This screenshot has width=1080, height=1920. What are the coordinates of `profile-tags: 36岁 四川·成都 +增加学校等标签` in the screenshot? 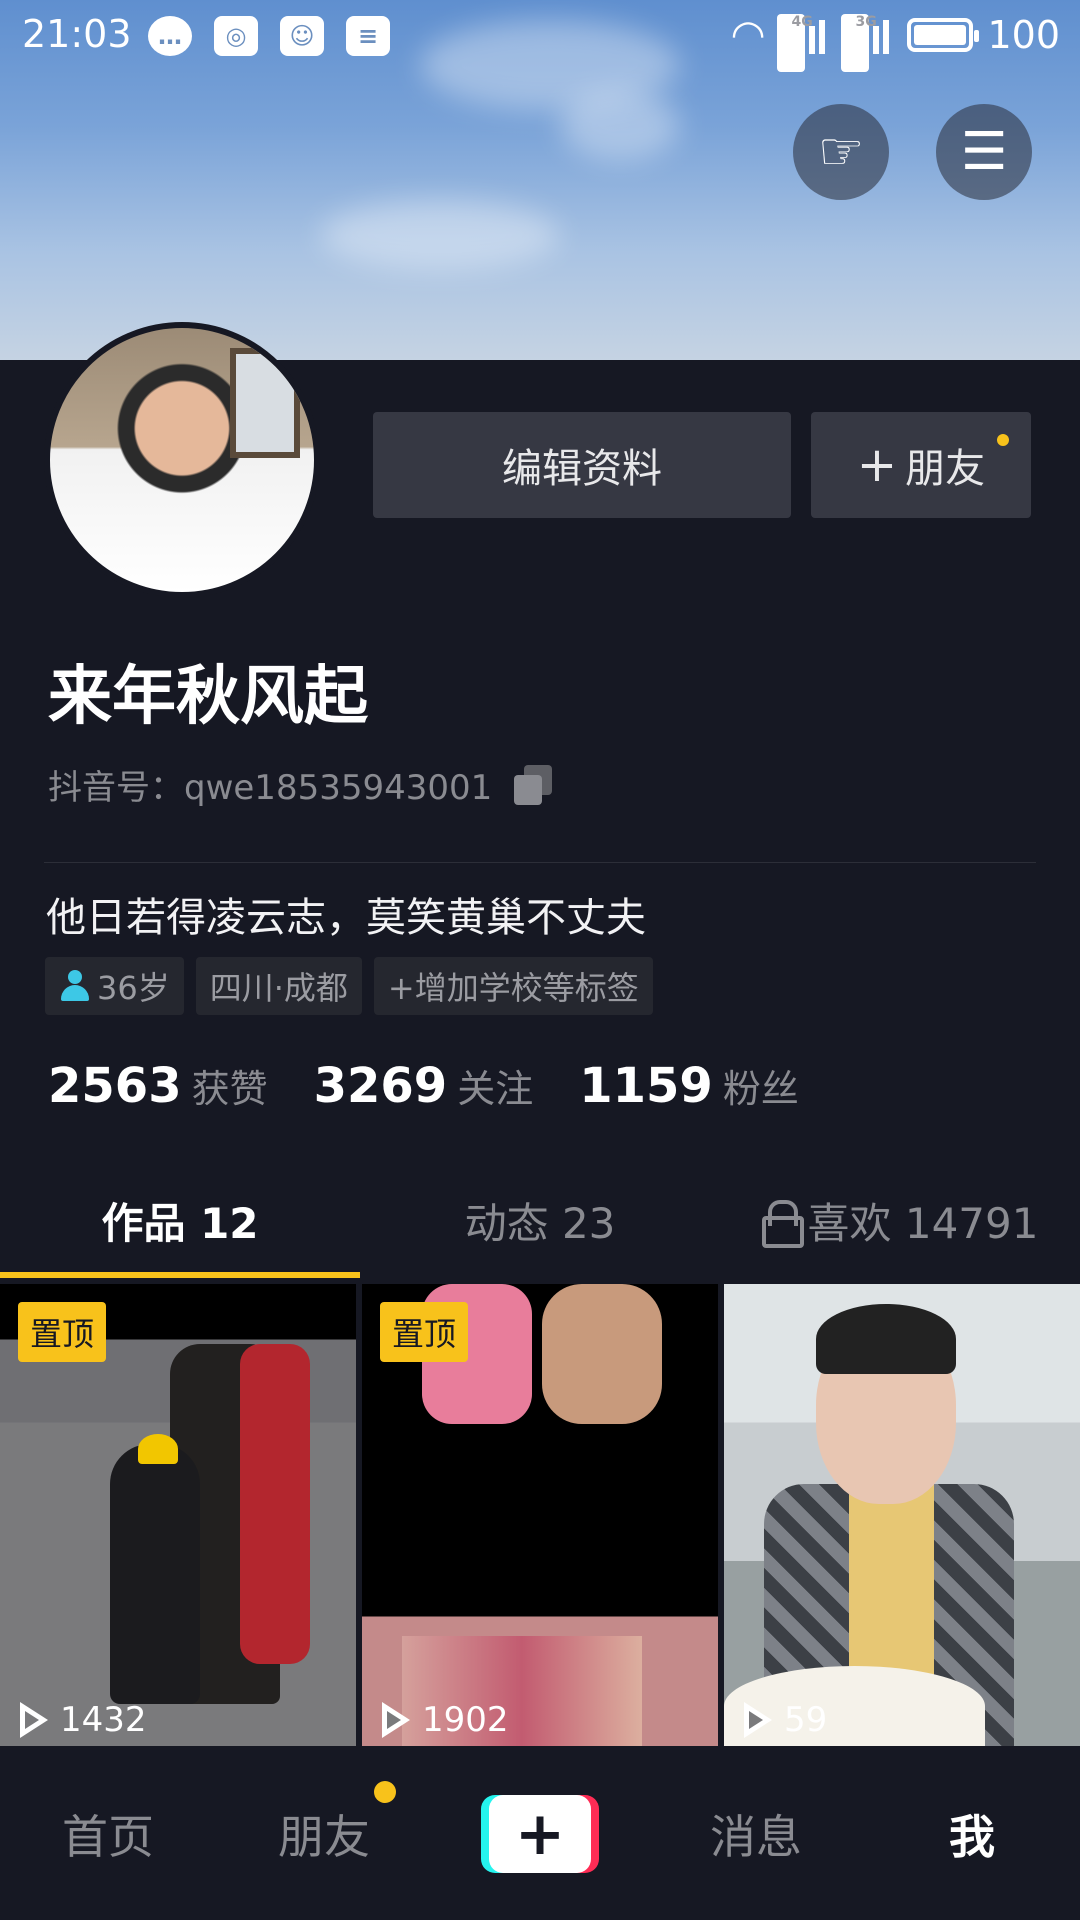 It's located at (349, 986).